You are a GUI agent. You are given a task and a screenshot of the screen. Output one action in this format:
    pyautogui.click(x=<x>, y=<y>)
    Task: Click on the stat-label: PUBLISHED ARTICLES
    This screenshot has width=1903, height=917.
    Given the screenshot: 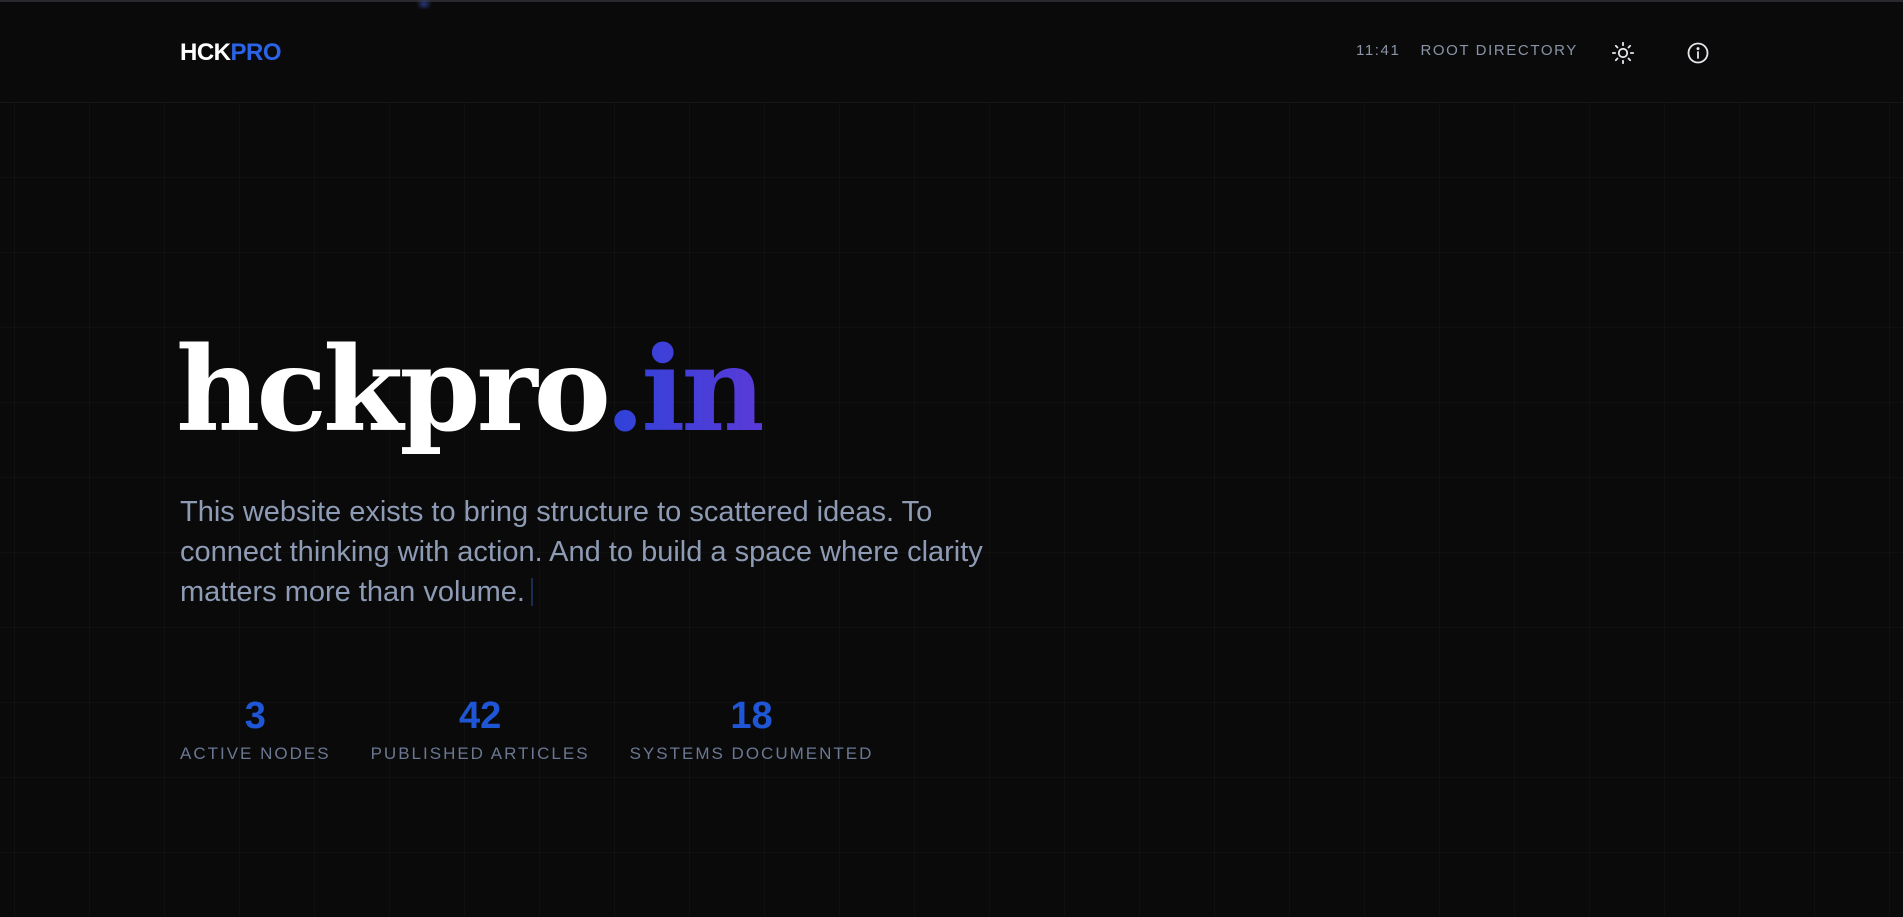 What is the action you would take?
    pyautogui.click(x=480, y=753)
    